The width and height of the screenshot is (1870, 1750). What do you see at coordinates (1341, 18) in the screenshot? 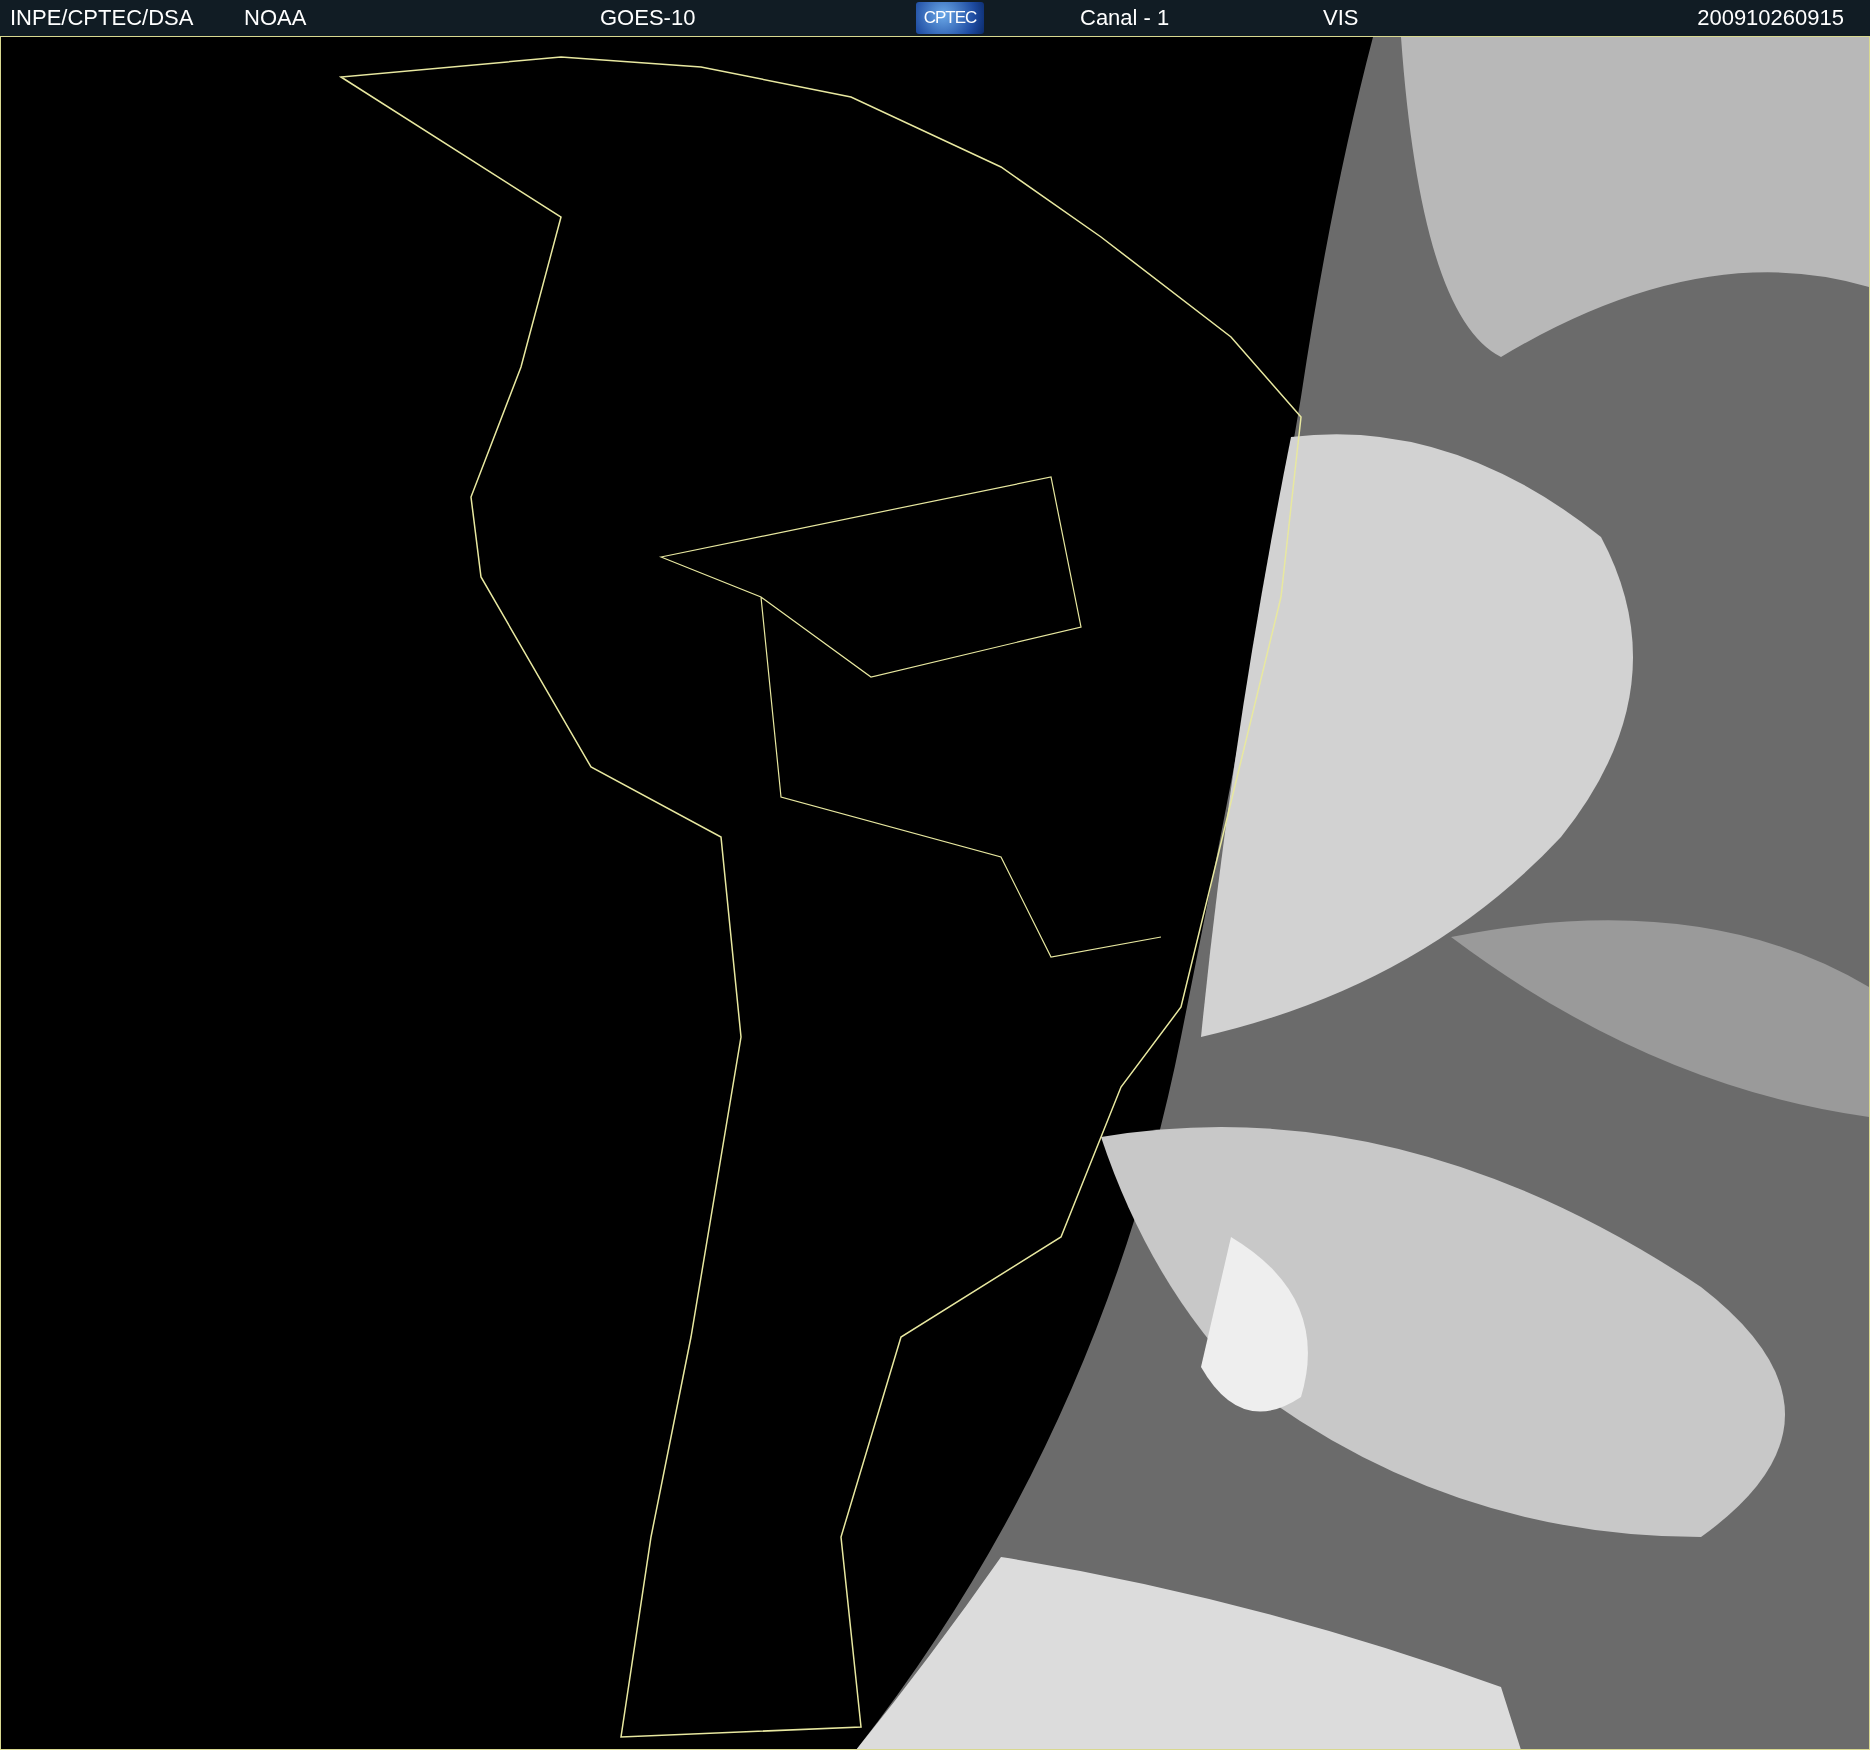
I see `header-label: VIS` at bounding box center [1341, 18].